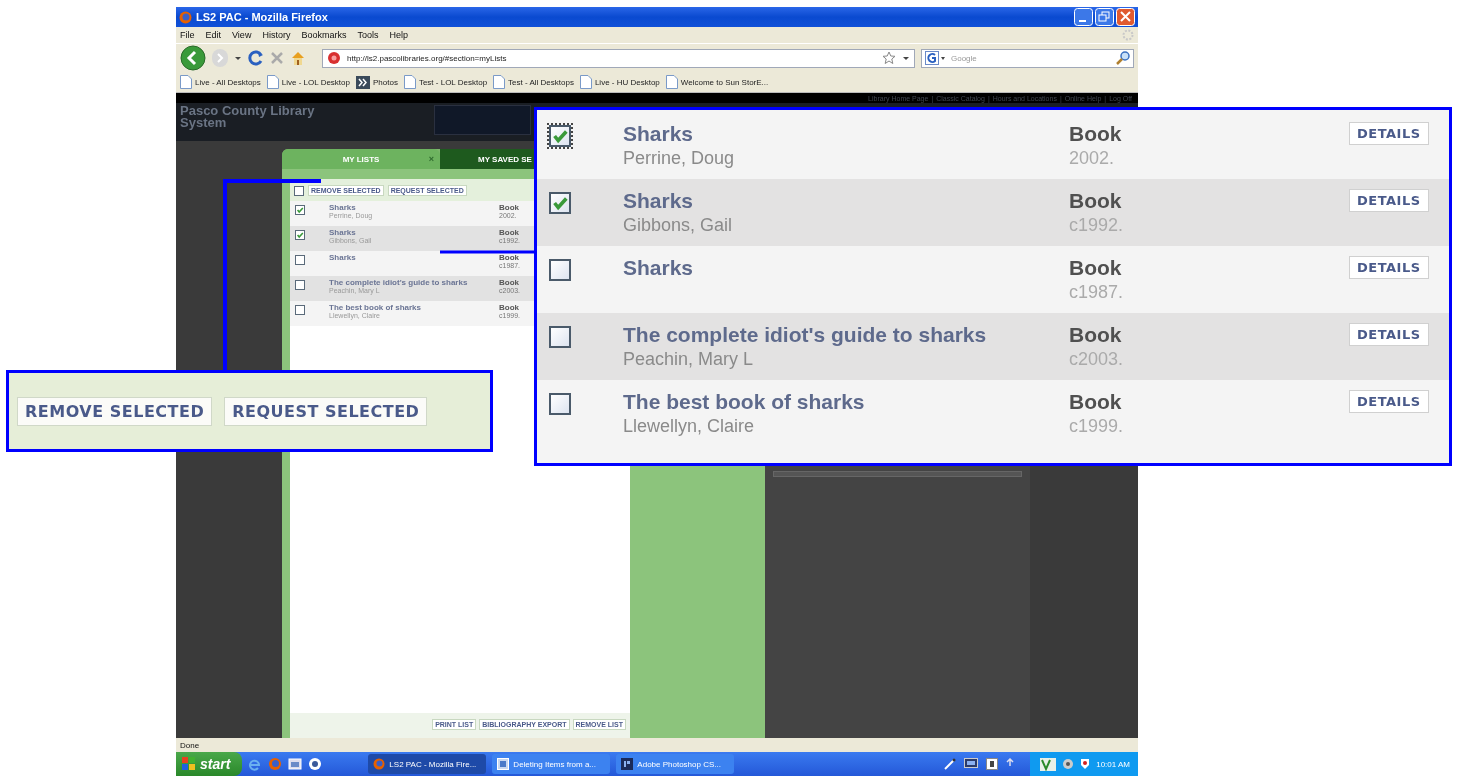  What do you see at coordinates (487, 159) in the screenshot?
I see `tab: MY SAVED SE` at bounding box center [487, 159].